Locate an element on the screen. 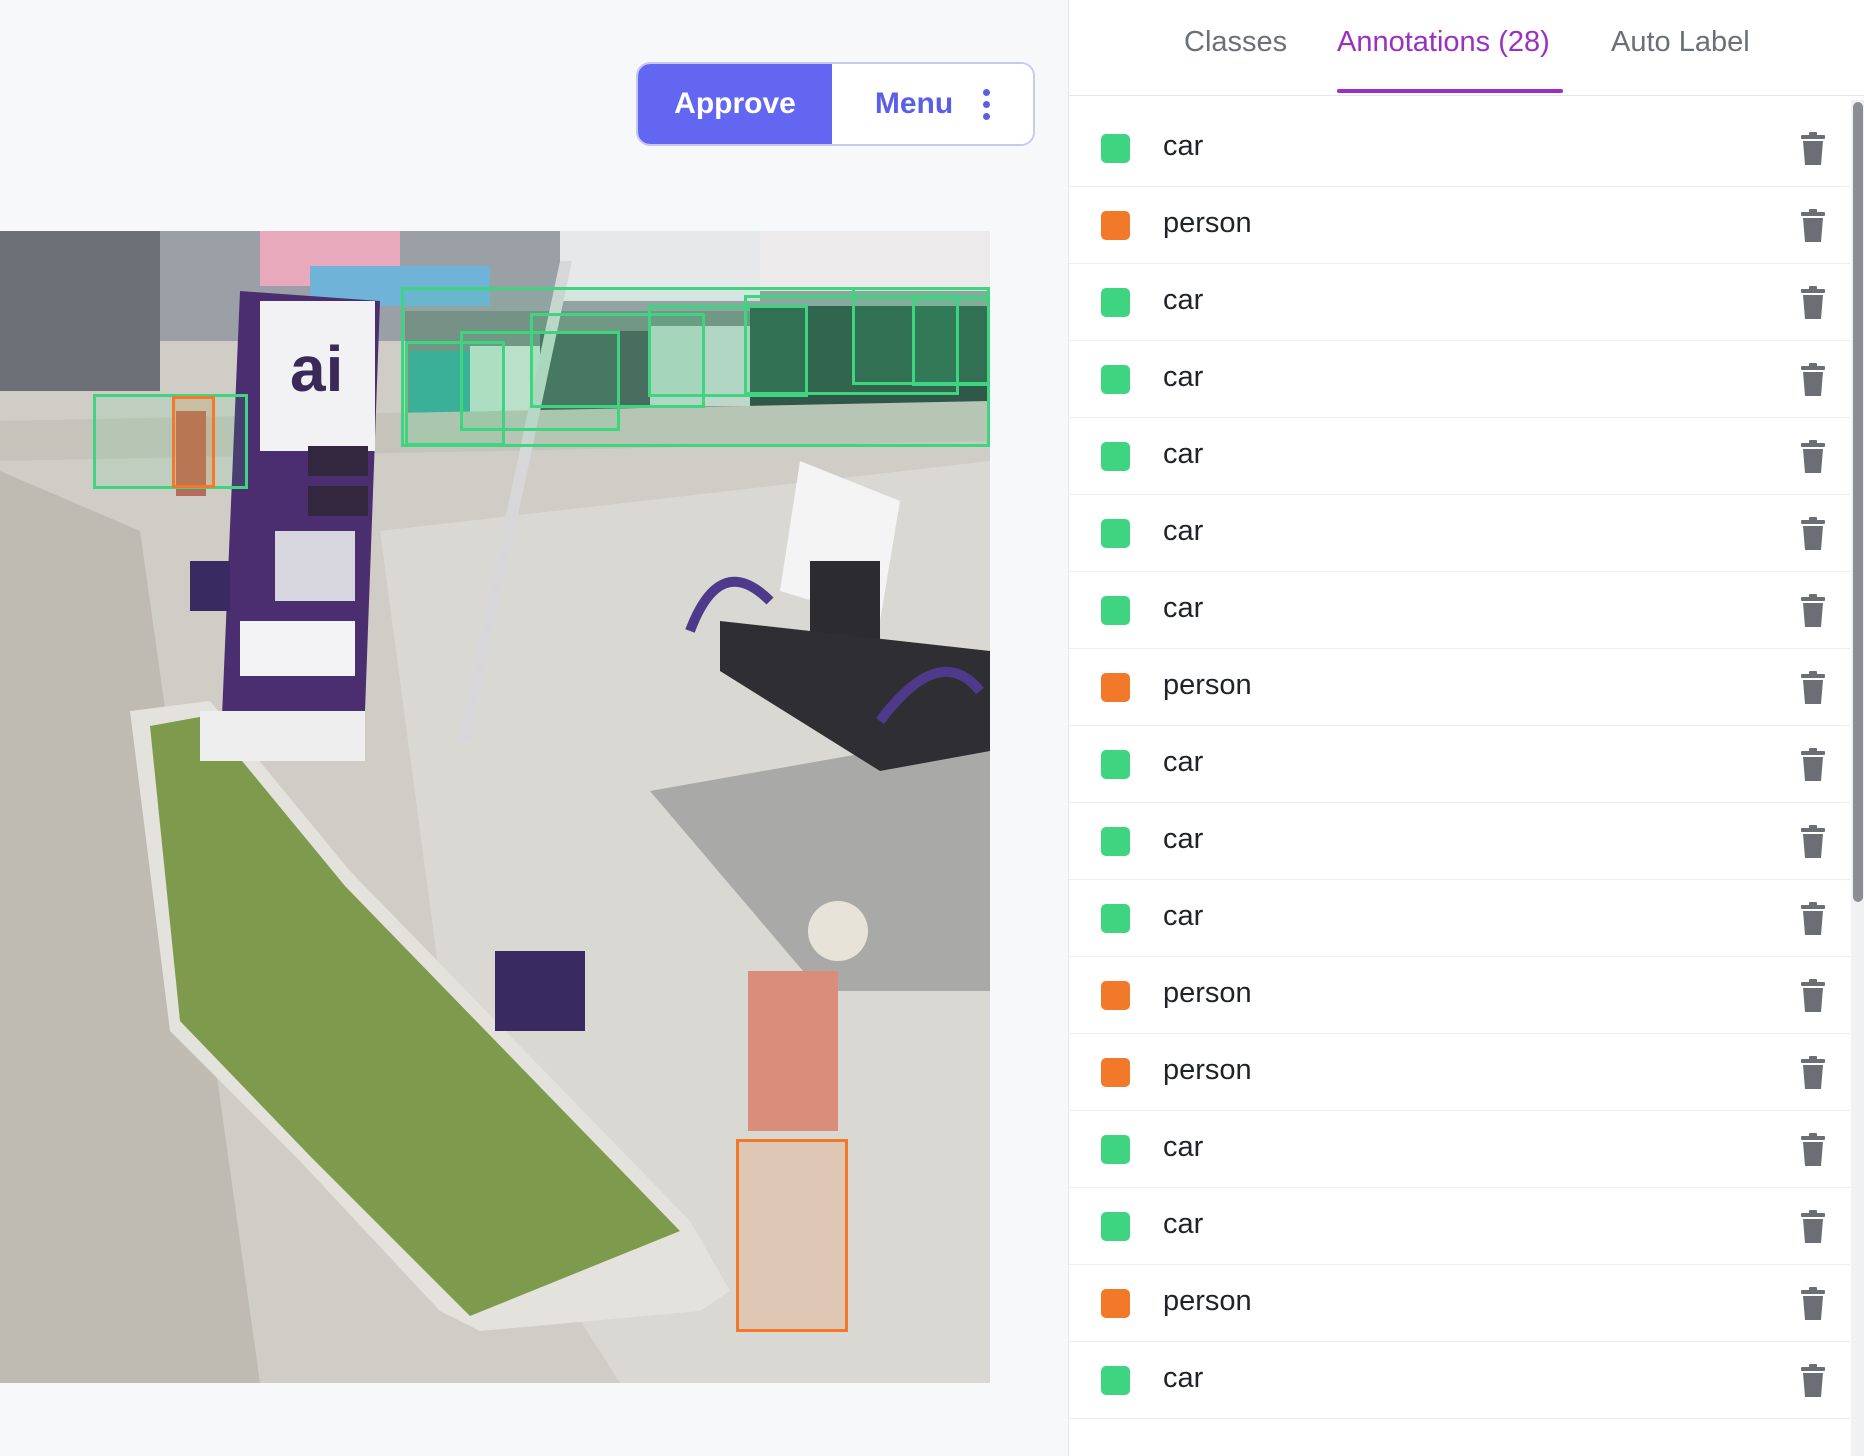 The image size is (1864, 1456). tab-classes: Classes is located at coordinates (1235, 42).